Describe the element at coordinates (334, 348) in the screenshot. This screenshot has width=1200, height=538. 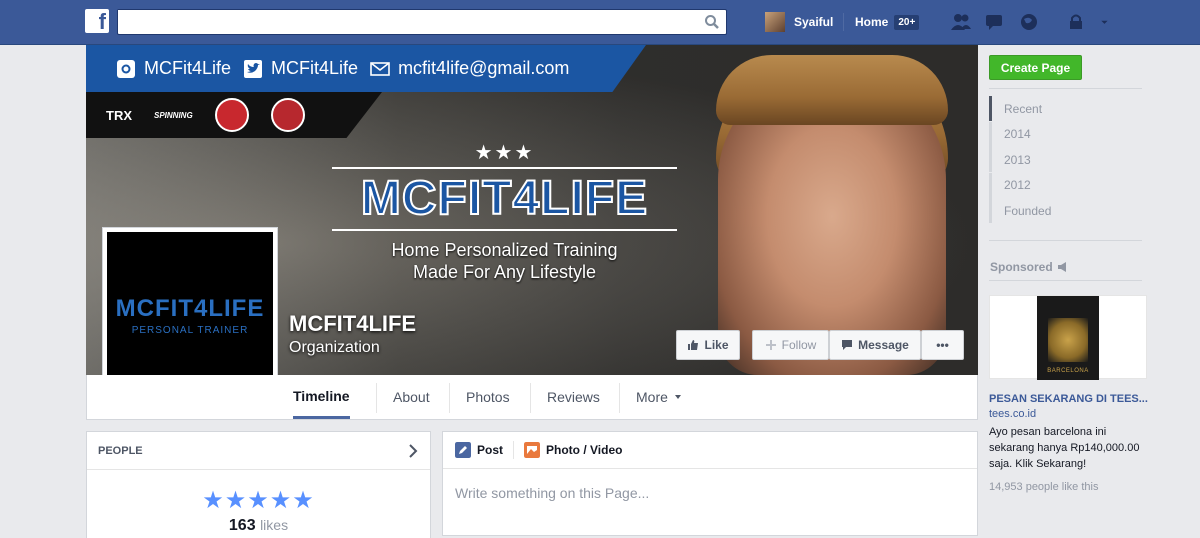
I see `page-category: Organization` at that location.